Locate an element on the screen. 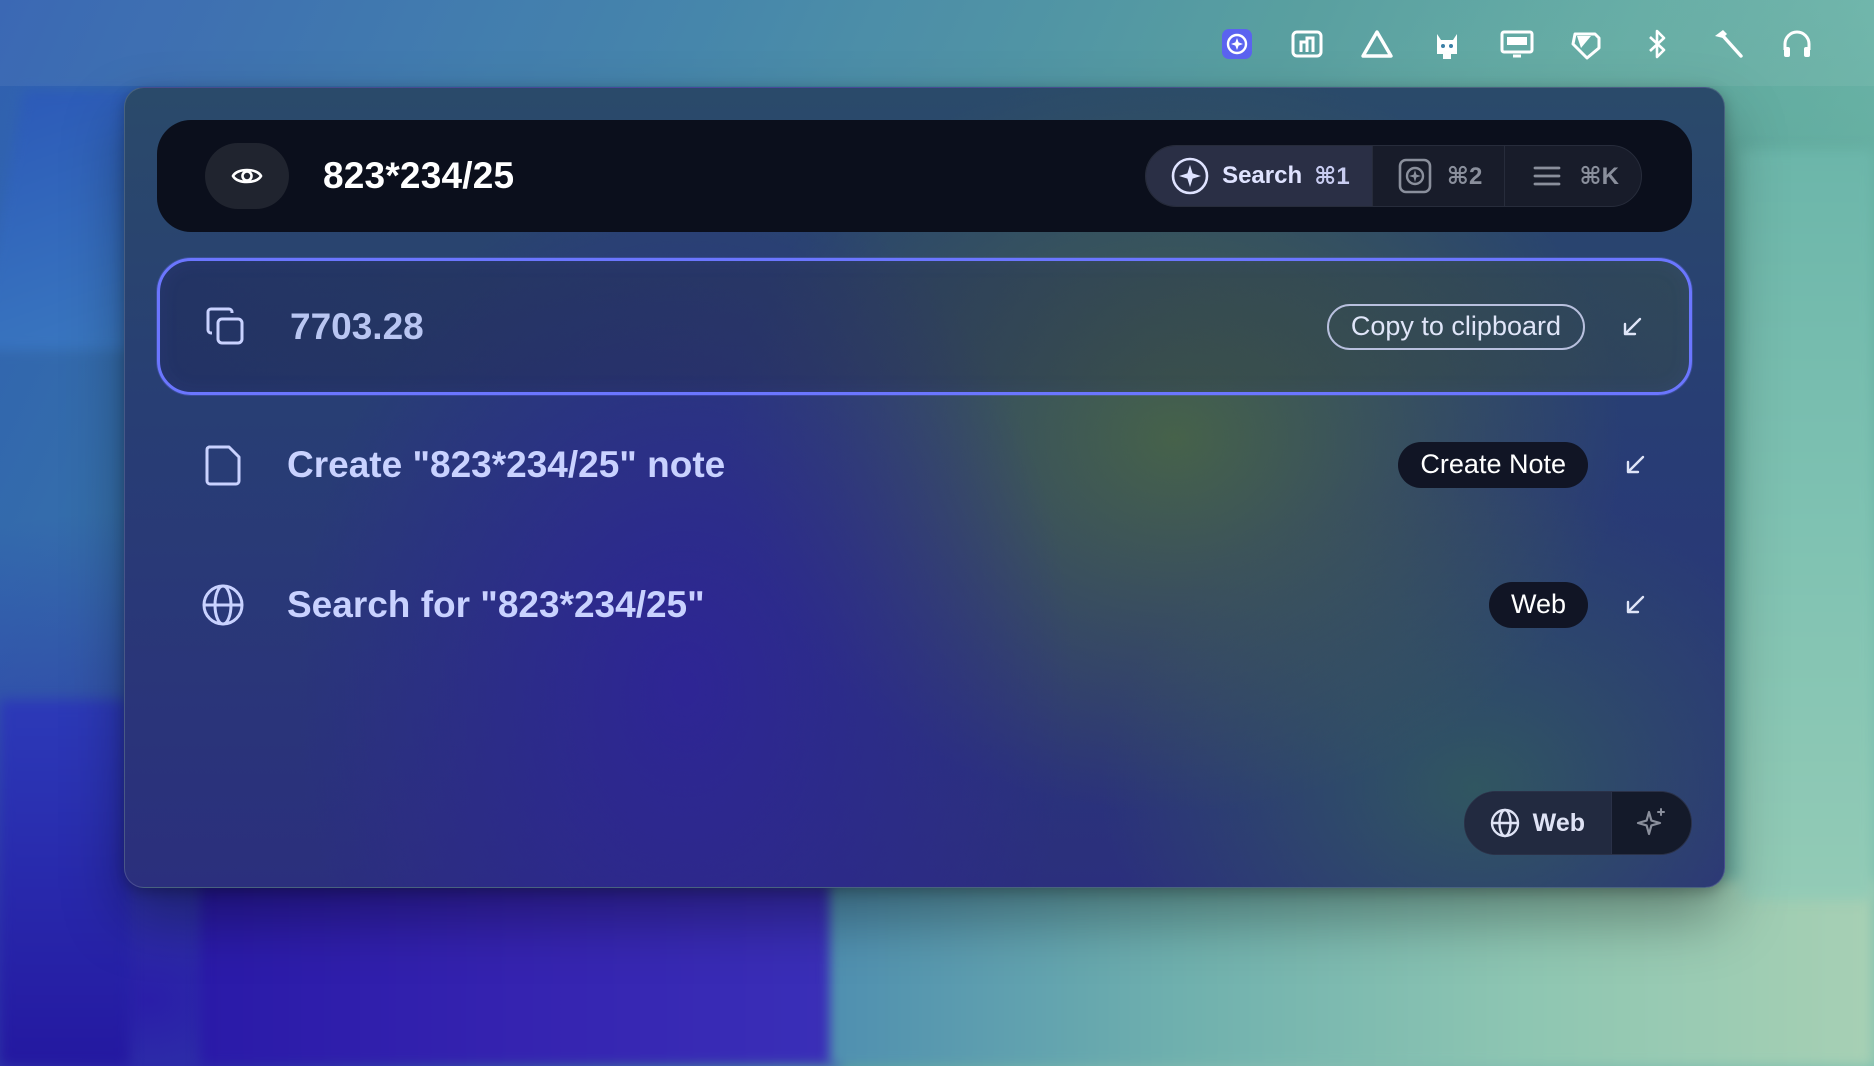  search-query-input: 823*234/25 is located at coordinates (418, 176).